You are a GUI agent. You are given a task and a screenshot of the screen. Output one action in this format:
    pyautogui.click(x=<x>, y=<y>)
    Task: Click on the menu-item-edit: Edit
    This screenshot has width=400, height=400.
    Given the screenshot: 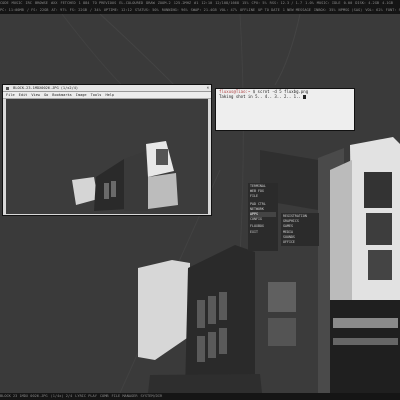 What is the action you would take?
    pyautogui.click(x=23, y=95)
    